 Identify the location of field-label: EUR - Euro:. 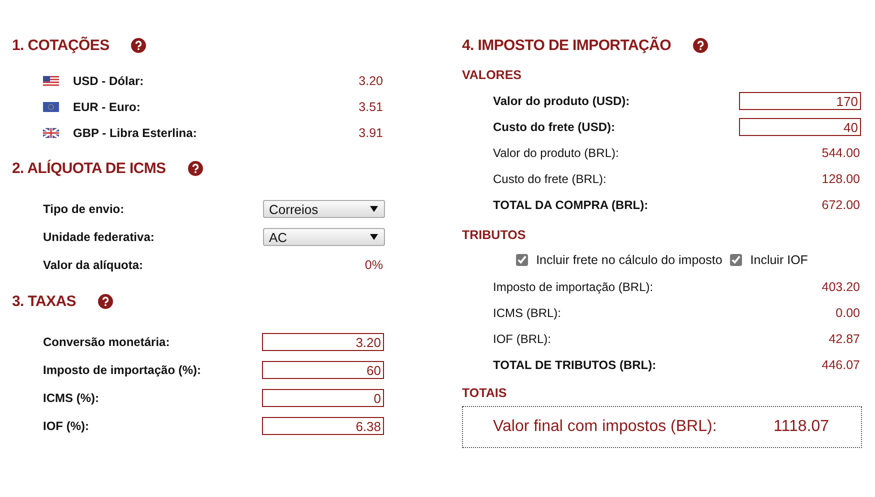
(107, 107).